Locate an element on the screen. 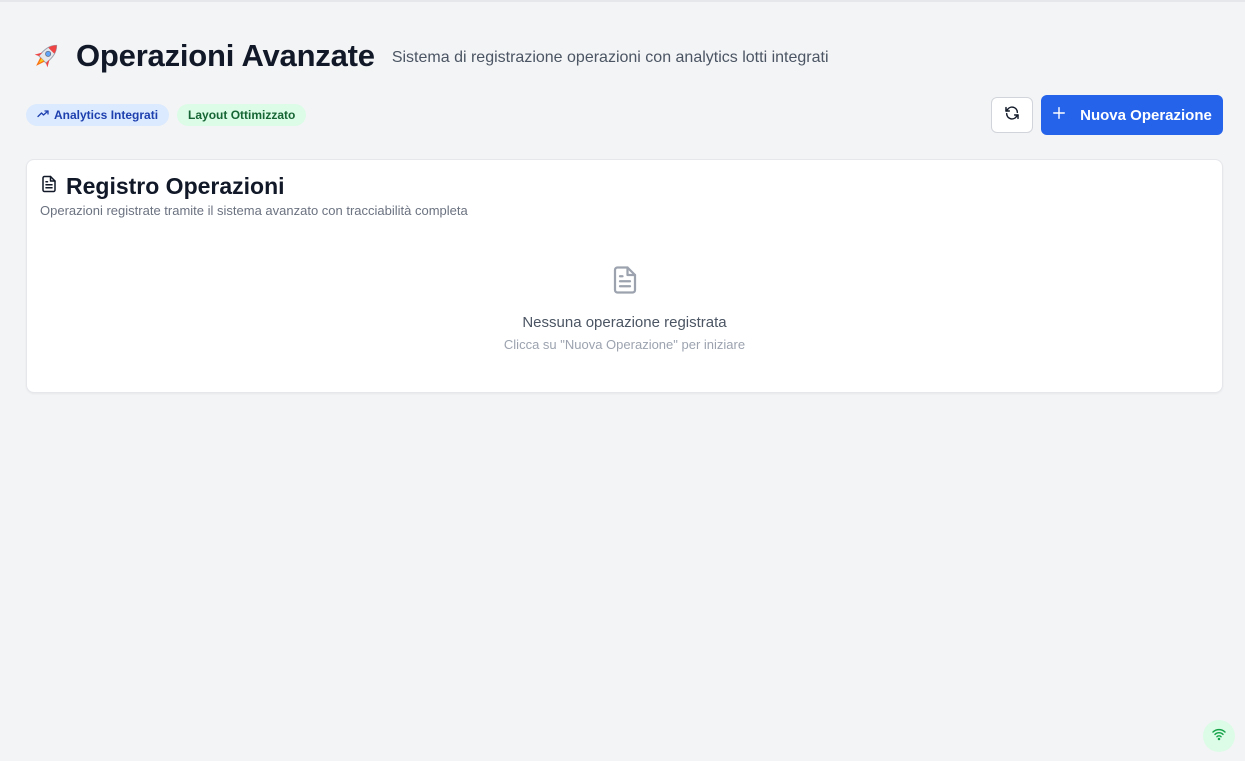 Image resolution: width=1245 pixels, height=761 pixels. refresh-icon is located at coordinates (1012, 115).